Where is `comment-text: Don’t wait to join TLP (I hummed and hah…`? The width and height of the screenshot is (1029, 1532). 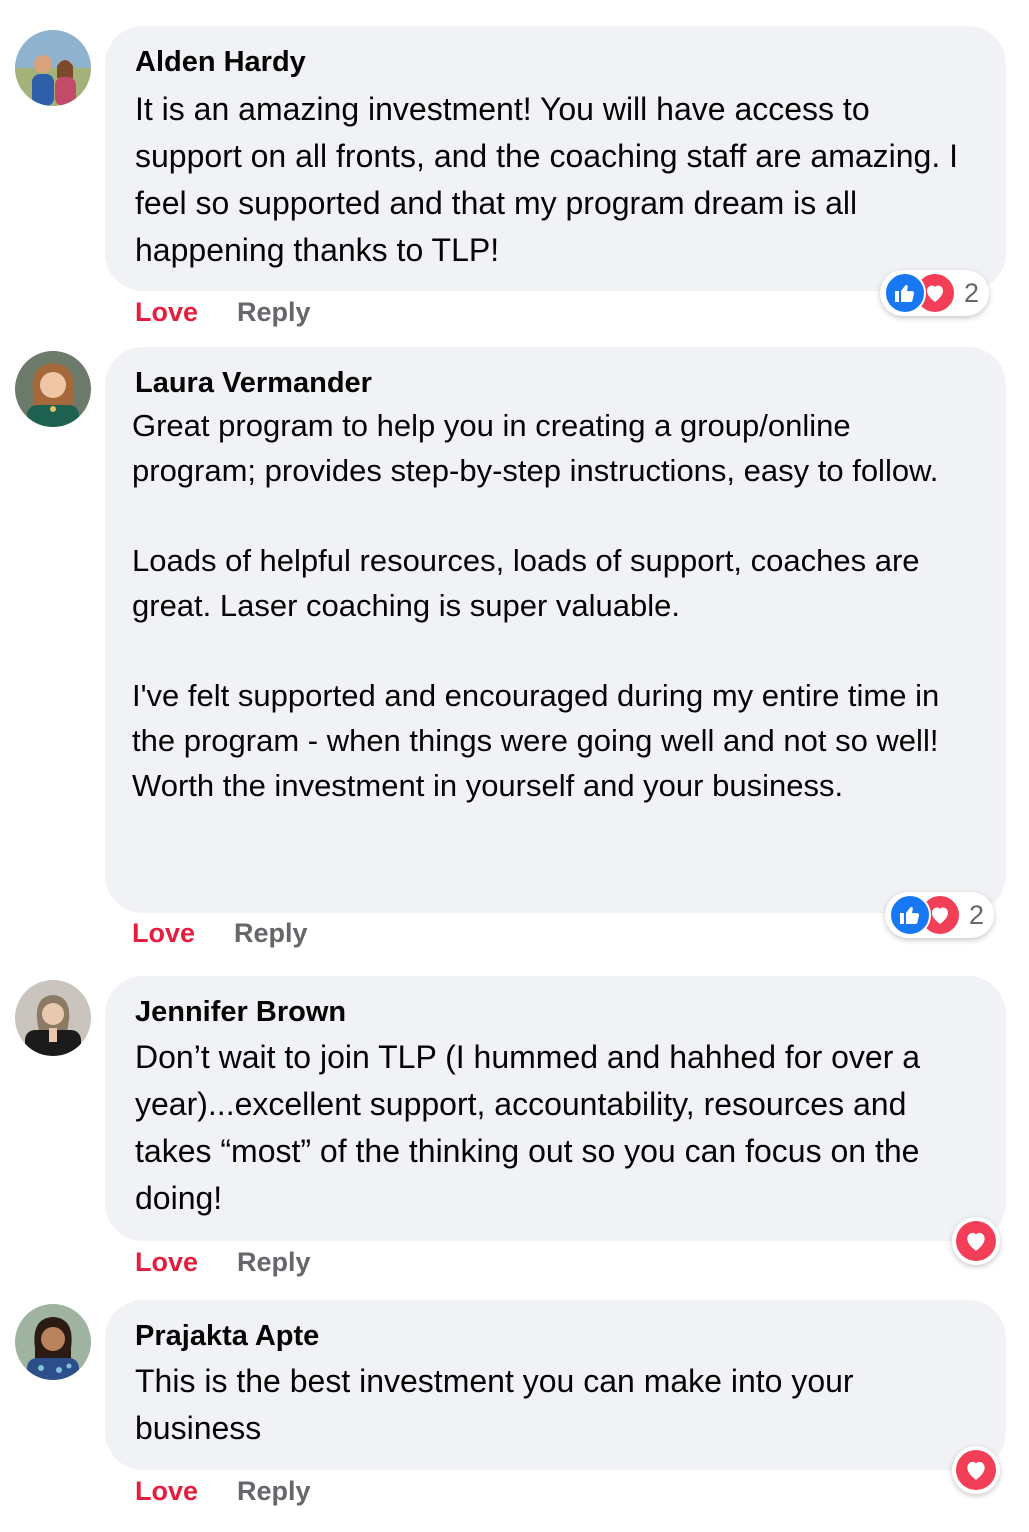
comment-text: Don’t wait to join TLP (I hummed and hah… is located at coordinates (556, 1128).